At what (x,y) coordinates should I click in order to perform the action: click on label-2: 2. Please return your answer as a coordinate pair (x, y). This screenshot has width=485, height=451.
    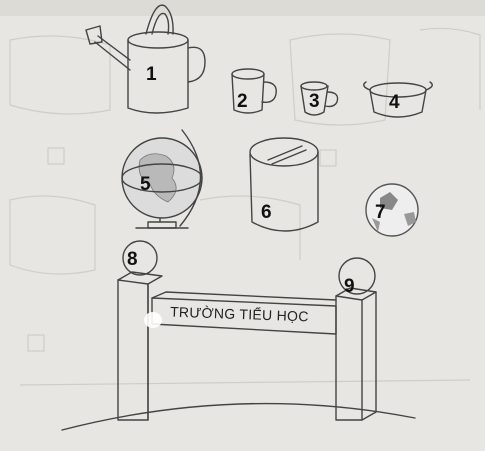
    Looking at the image, I should click on (242, 101).